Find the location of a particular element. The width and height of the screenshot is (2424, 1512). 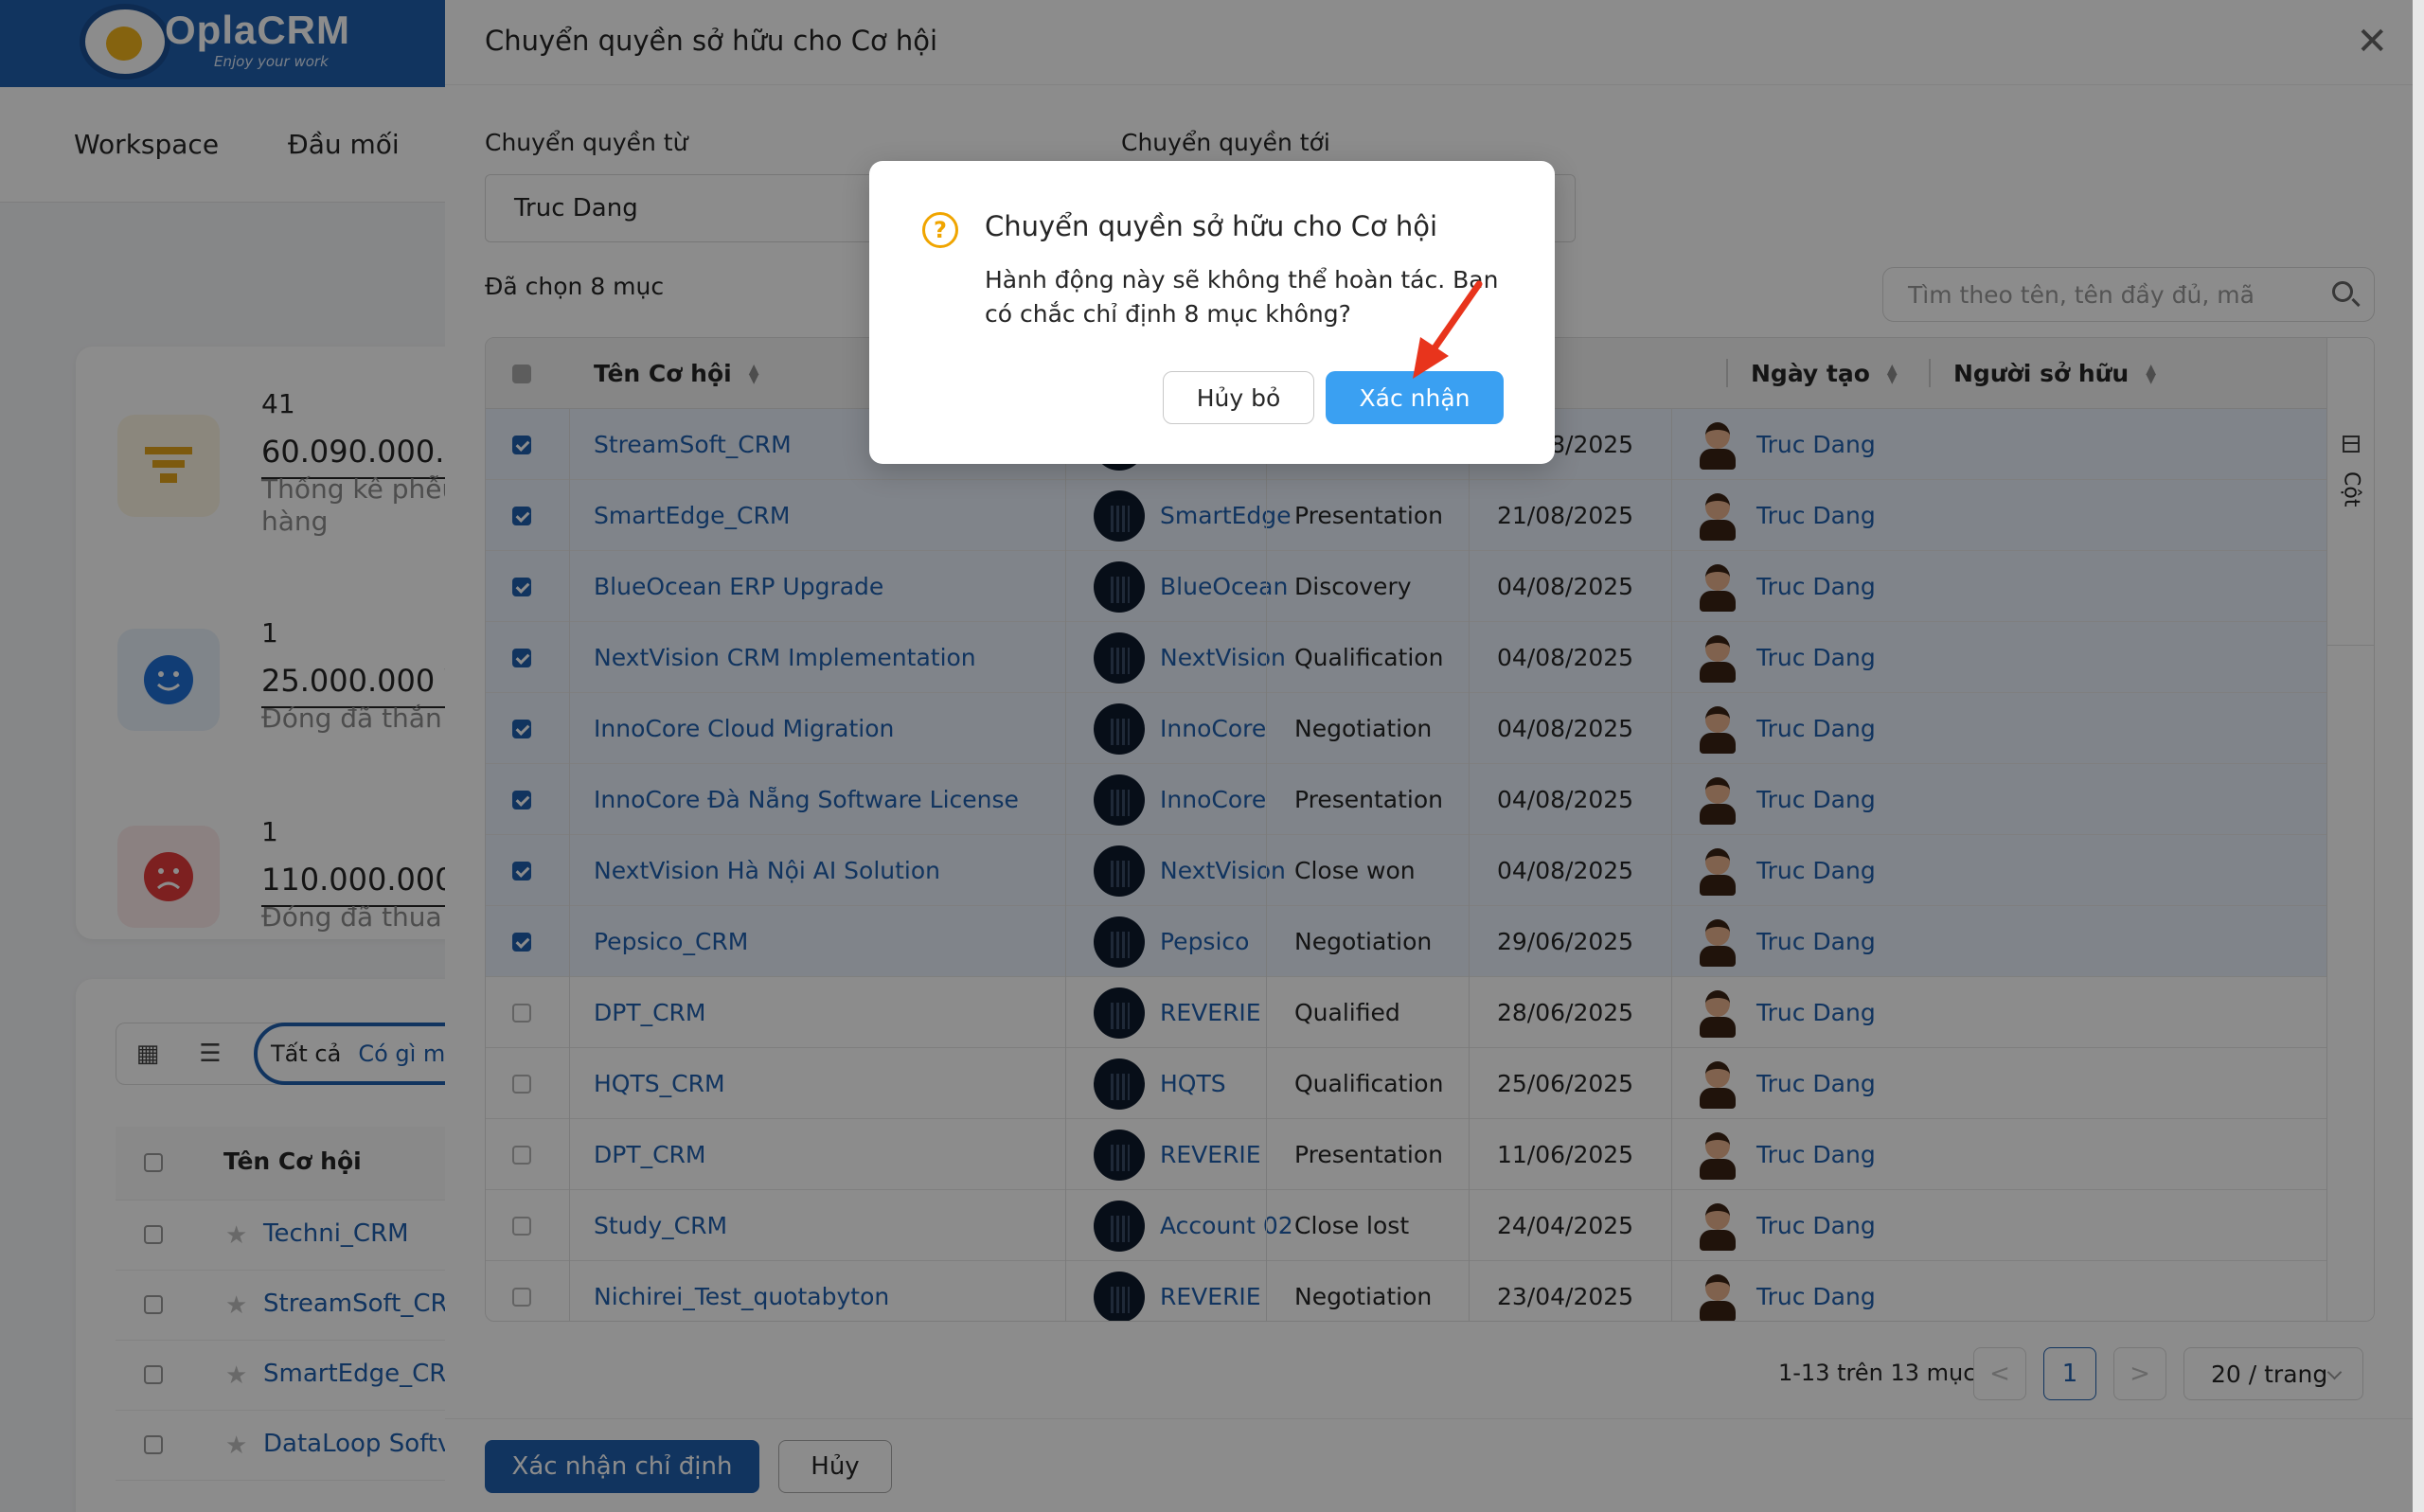

annotation-arrow-icon is located at coordinates (1448, 329).